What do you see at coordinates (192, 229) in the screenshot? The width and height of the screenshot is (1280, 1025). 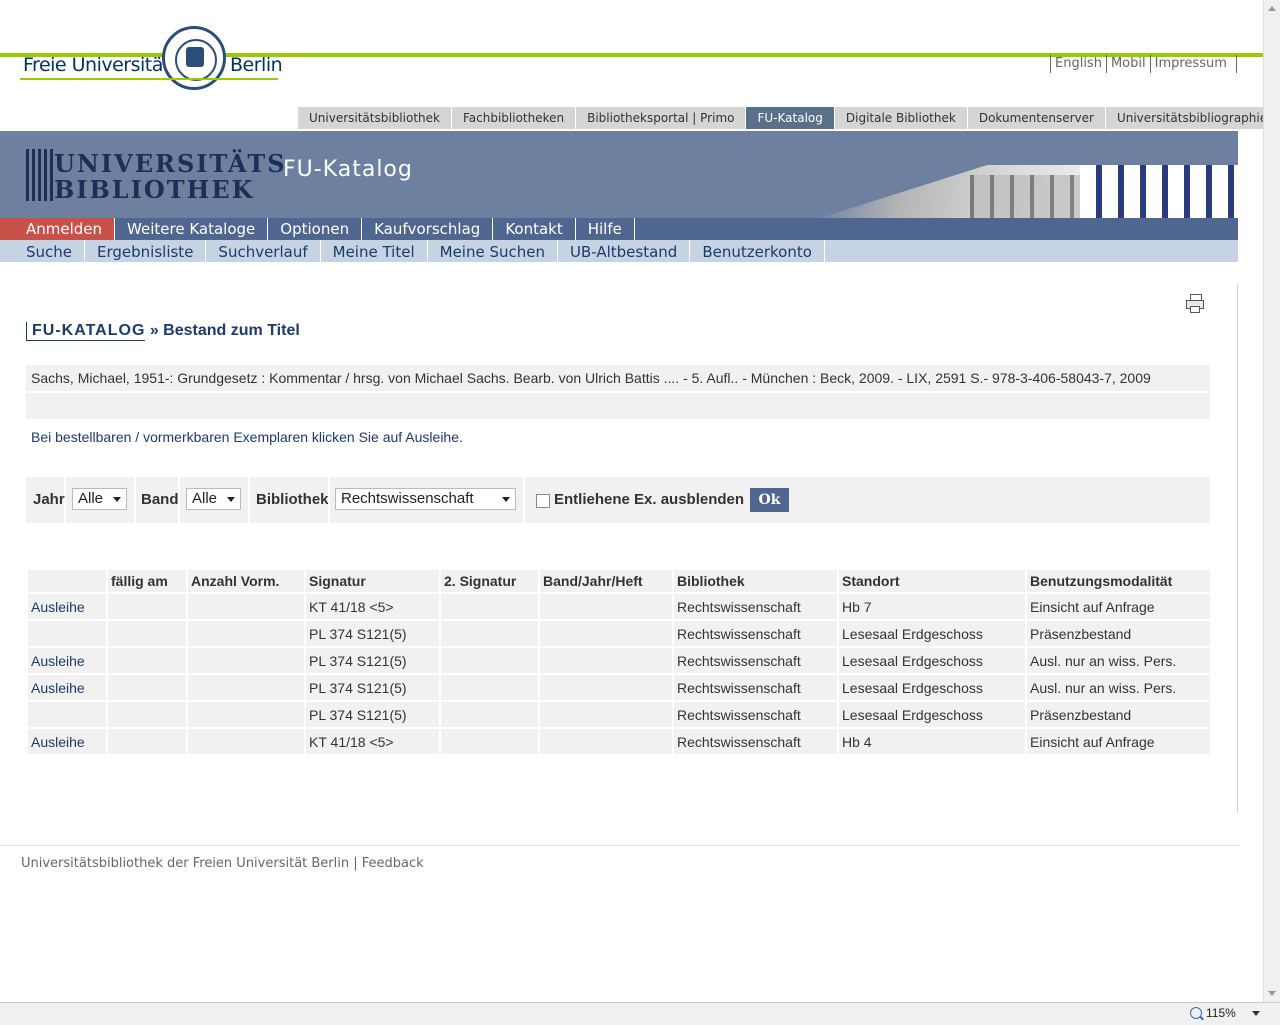 I see `nav-weitere-kataloge: Weitere Kataloge` at bounding box center [192, 229].